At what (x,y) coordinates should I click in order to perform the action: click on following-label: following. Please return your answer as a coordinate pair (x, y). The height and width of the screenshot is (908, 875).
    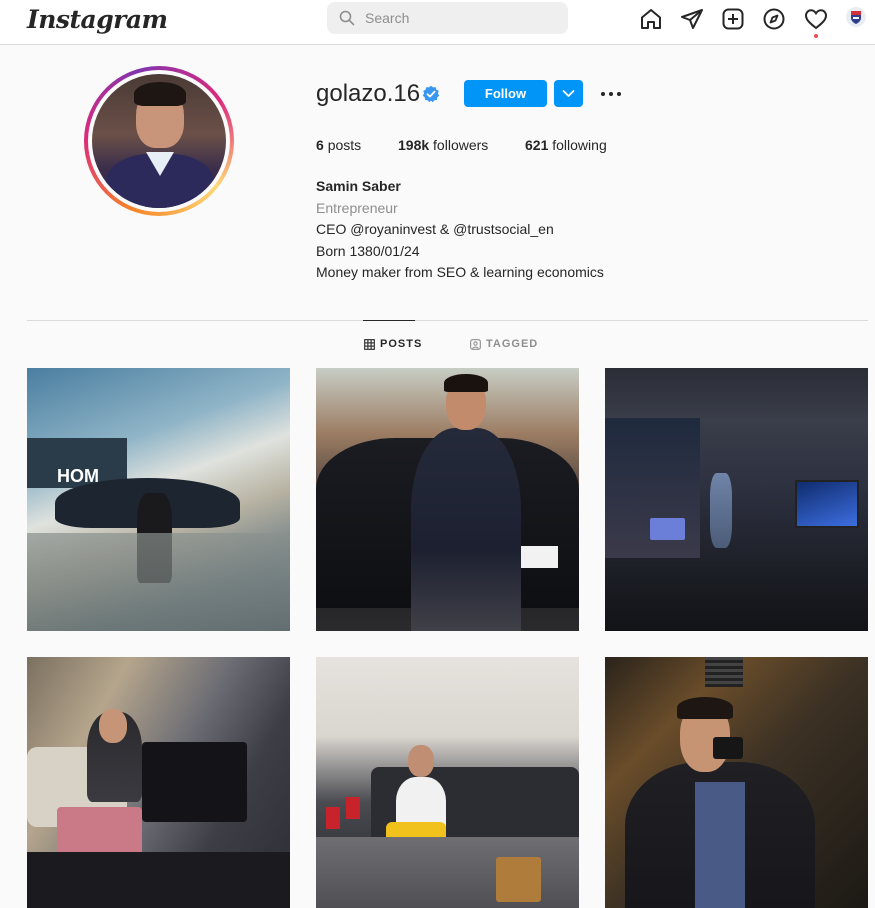
    Looking at the image, I should click on (579, 145).